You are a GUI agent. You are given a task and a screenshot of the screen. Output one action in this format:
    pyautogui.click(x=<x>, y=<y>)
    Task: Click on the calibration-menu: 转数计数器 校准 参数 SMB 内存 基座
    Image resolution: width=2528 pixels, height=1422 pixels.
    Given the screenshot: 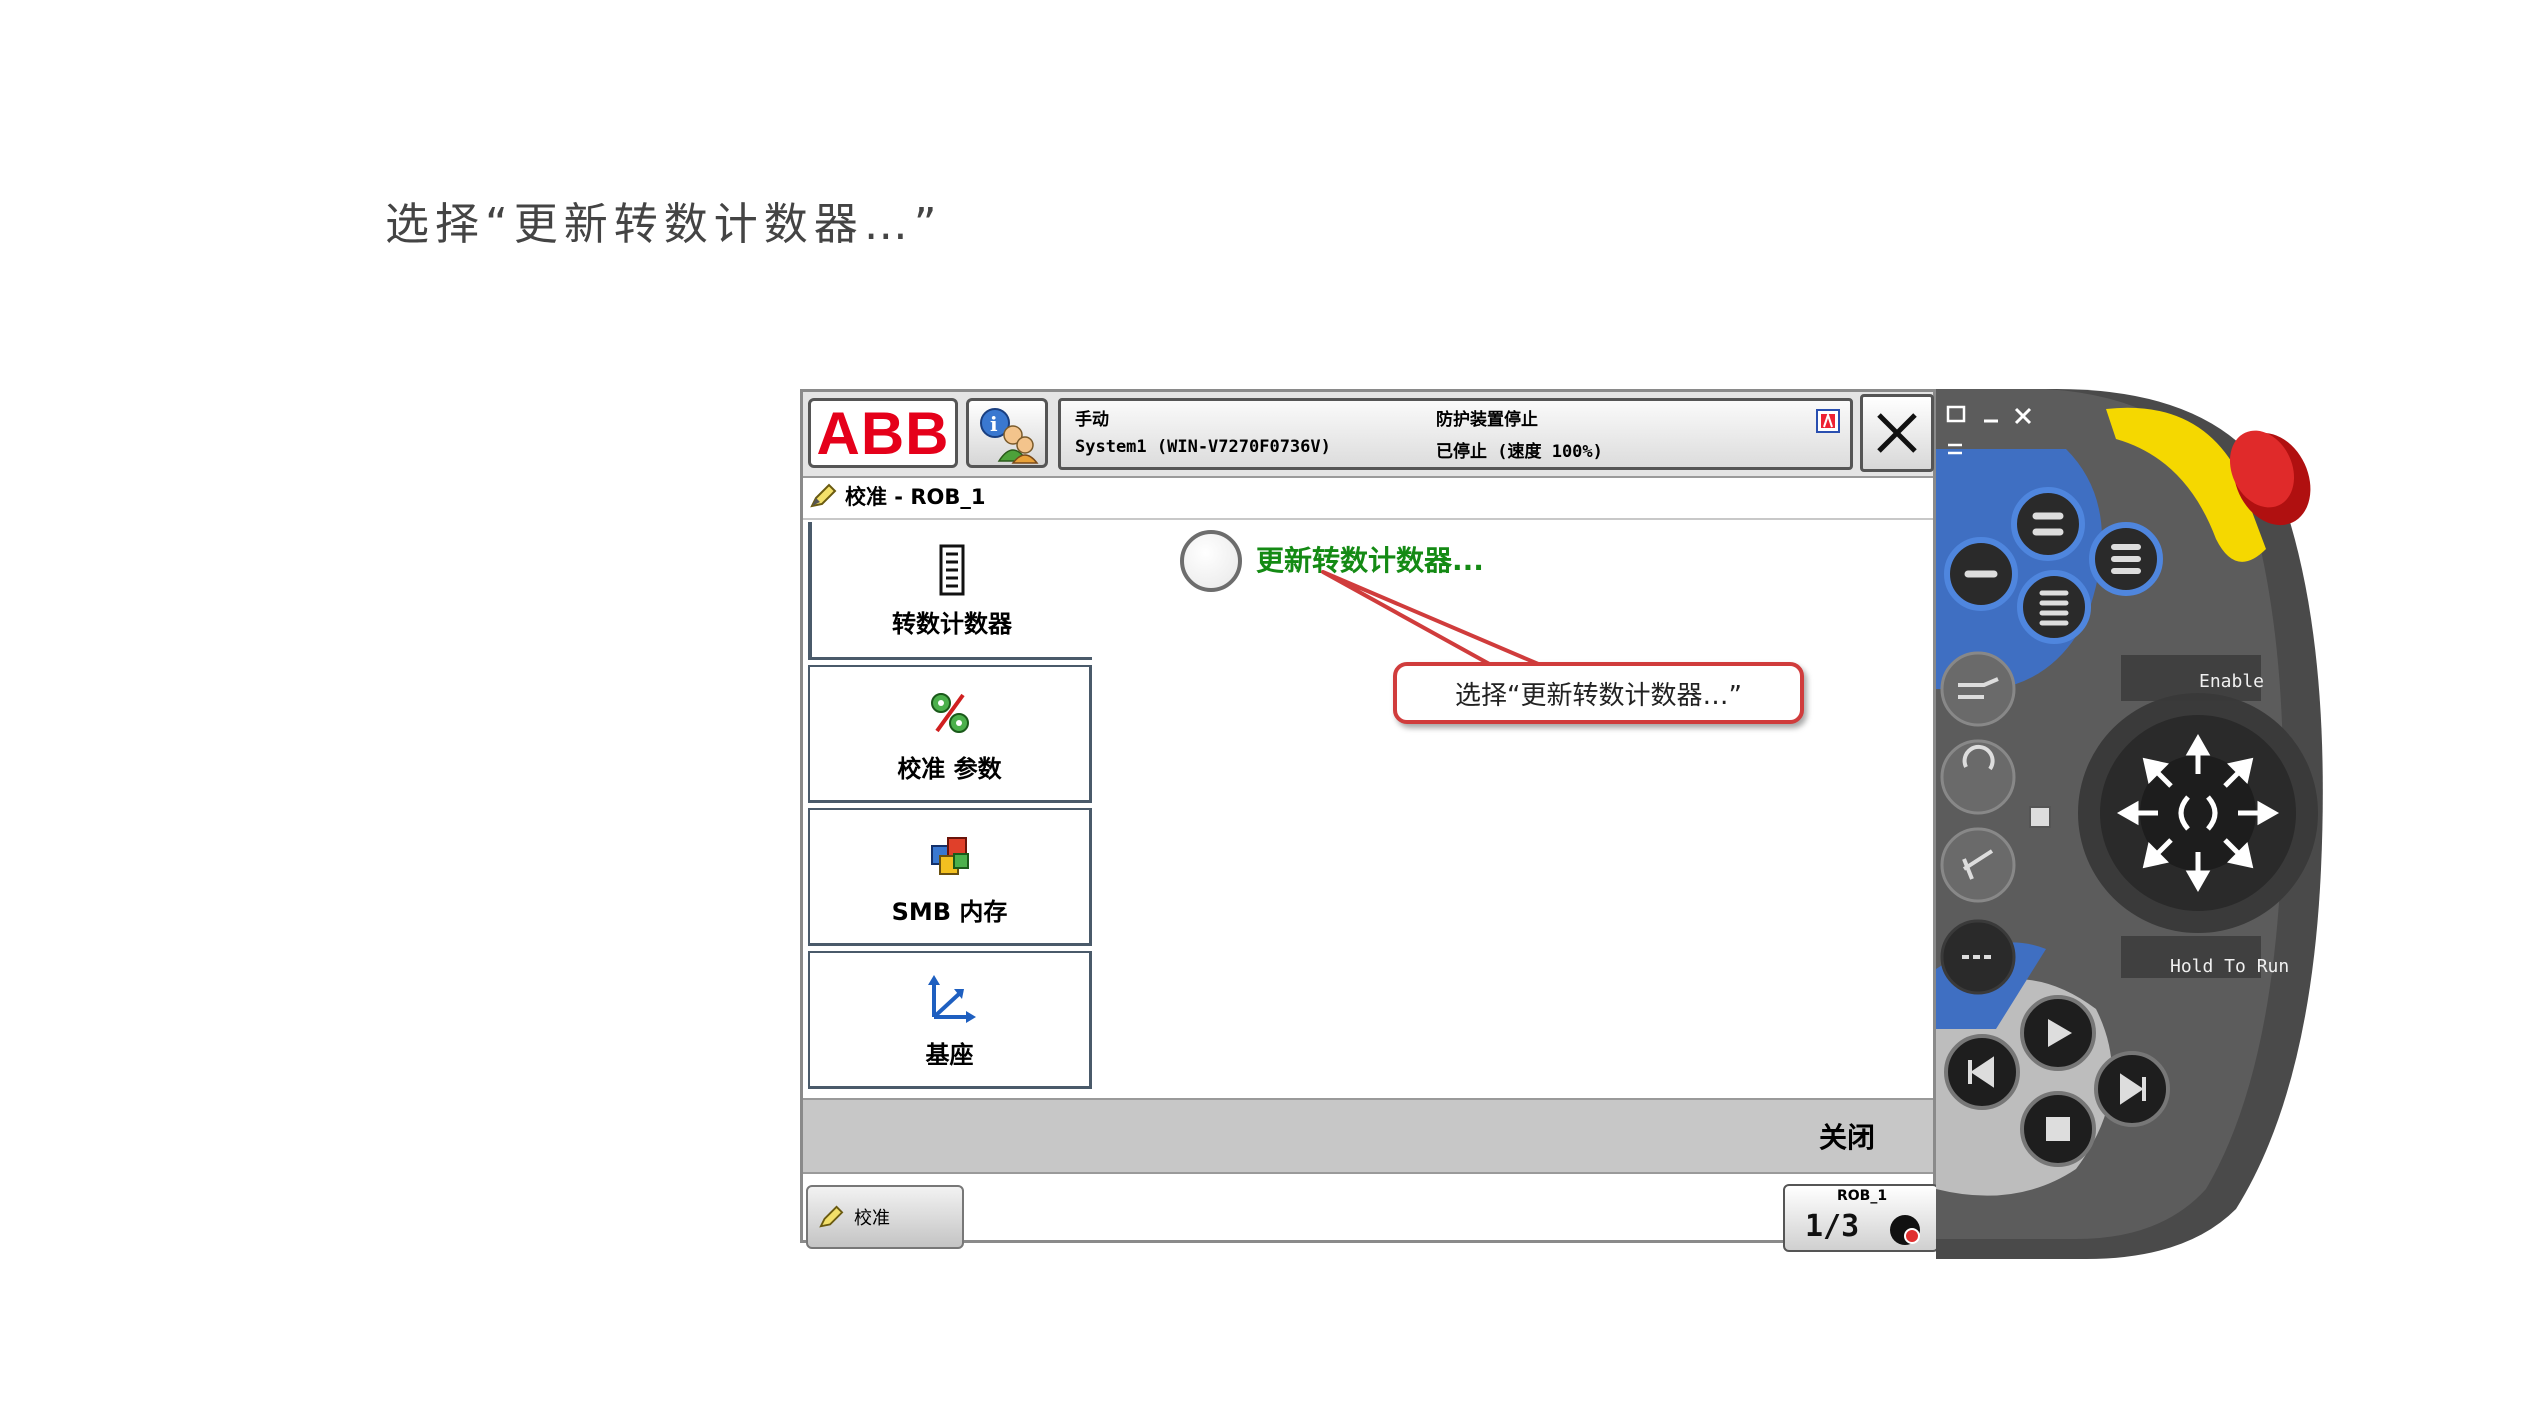 What is the action you would take?
    pyautogui.click(x=951, y=808)
    